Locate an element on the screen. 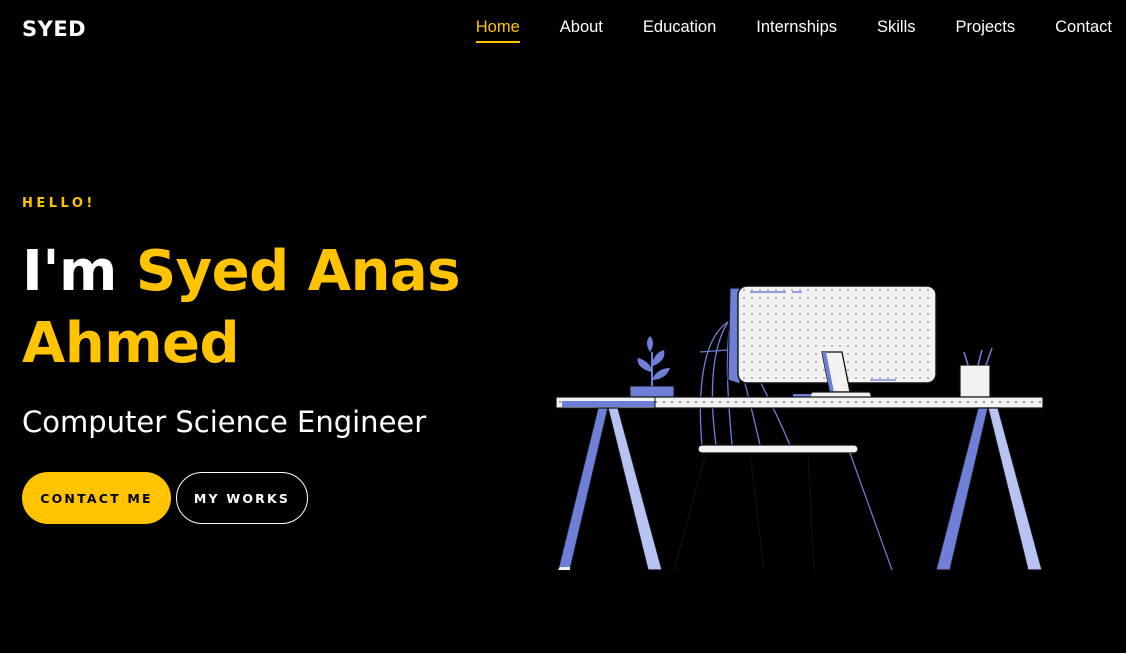 This screenshot has height=653, width=1126. my-works-button: MY WORKS is located at coordinates (242, 498).